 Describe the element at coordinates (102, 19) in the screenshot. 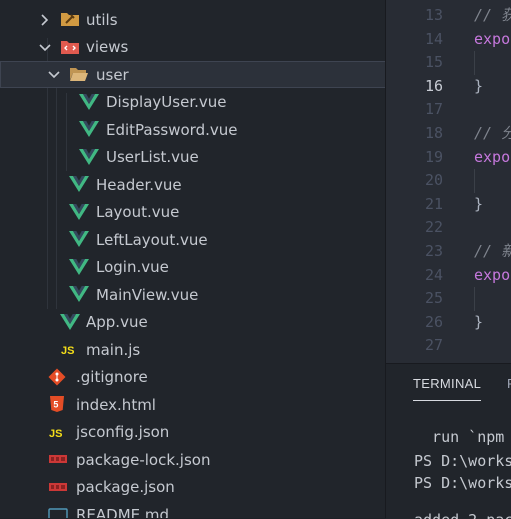

I see `file-label: utils` at that location.